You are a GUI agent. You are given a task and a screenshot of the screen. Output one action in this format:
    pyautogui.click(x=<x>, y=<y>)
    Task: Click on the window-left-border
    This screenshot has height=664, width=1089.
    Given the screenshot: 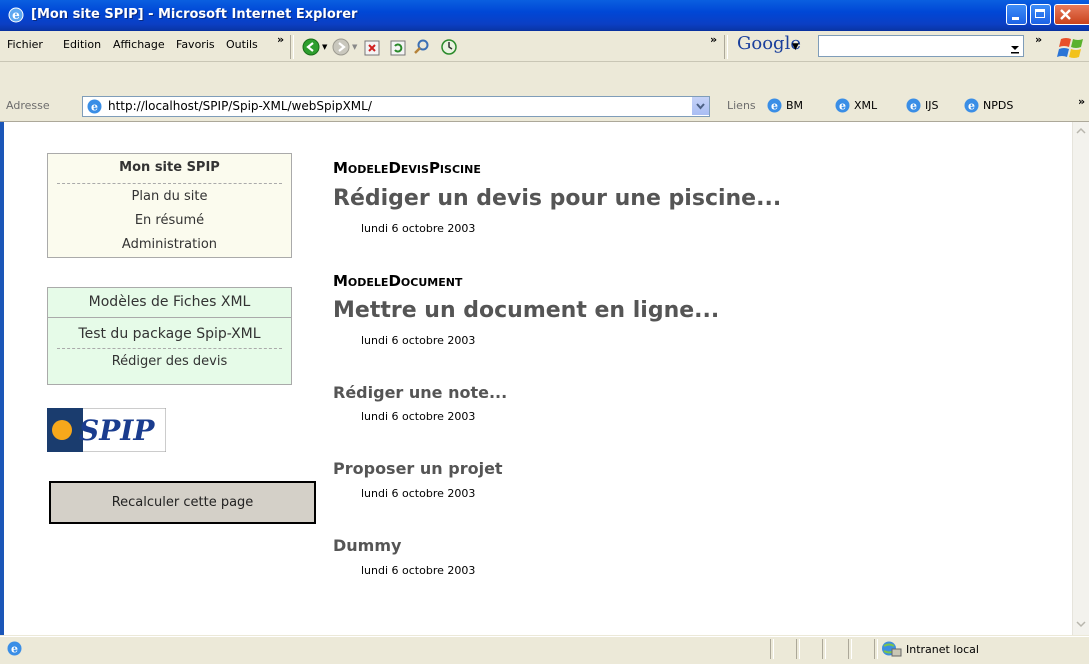 What is the action you would take?
    pyautogui.click(x=2, y=378)
    